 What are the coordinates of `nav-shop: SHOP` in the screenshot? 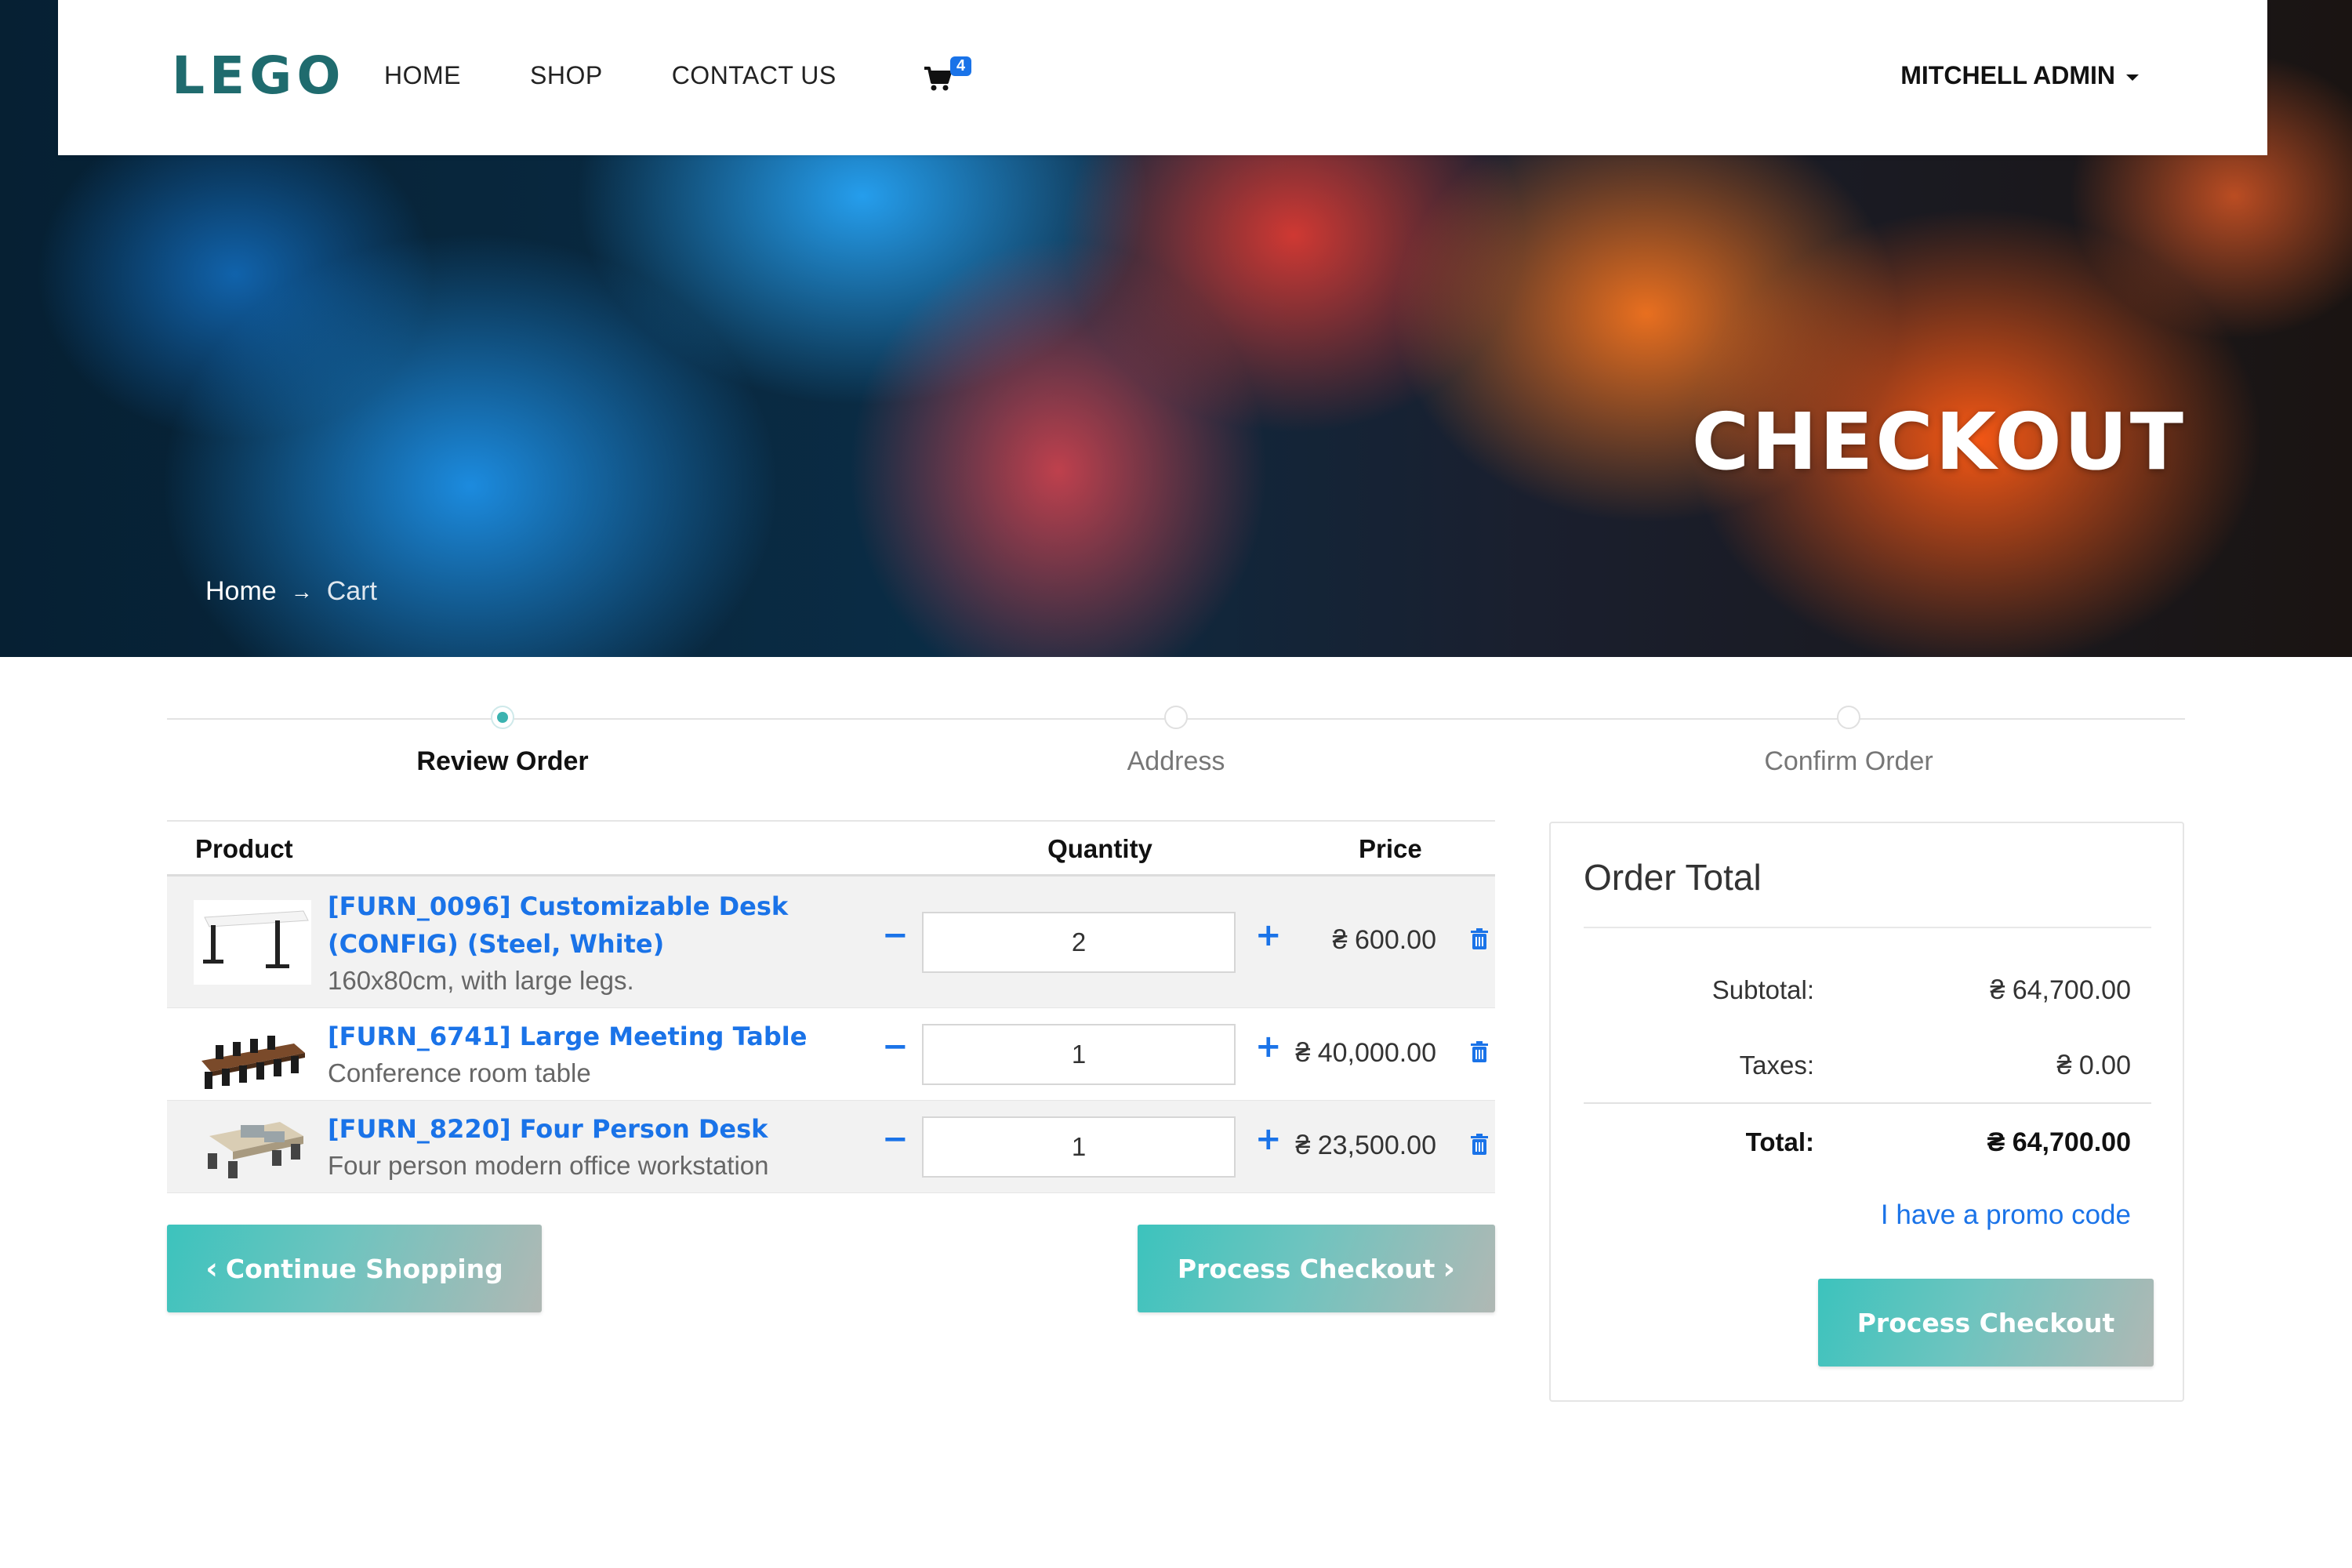 It's located at (566, 75).